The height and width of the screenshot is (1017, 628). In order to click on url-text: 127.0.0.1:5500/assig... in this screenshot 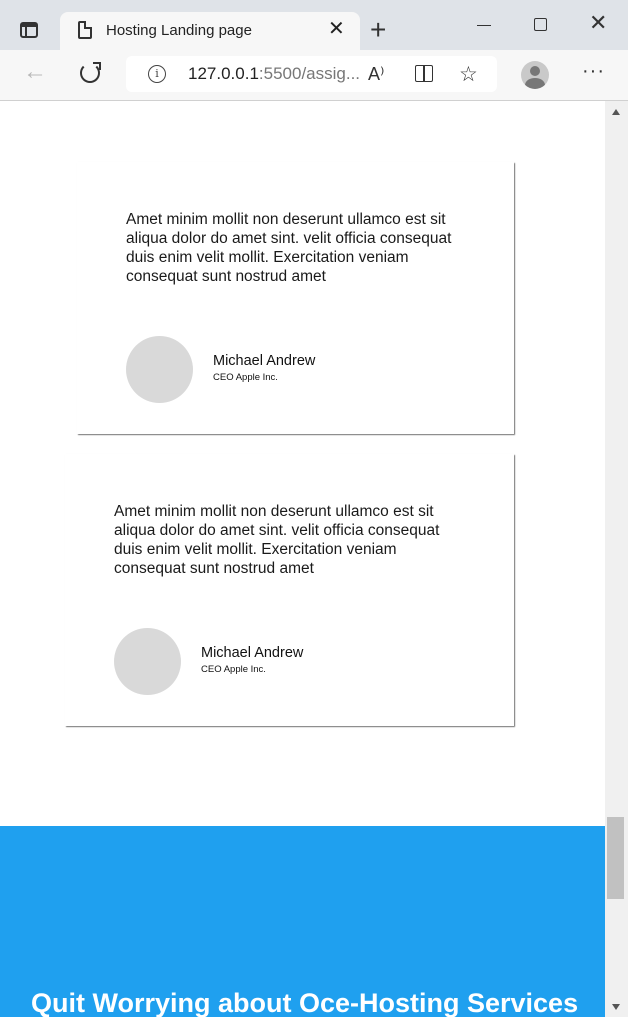, I will do `click(274, 74)`.